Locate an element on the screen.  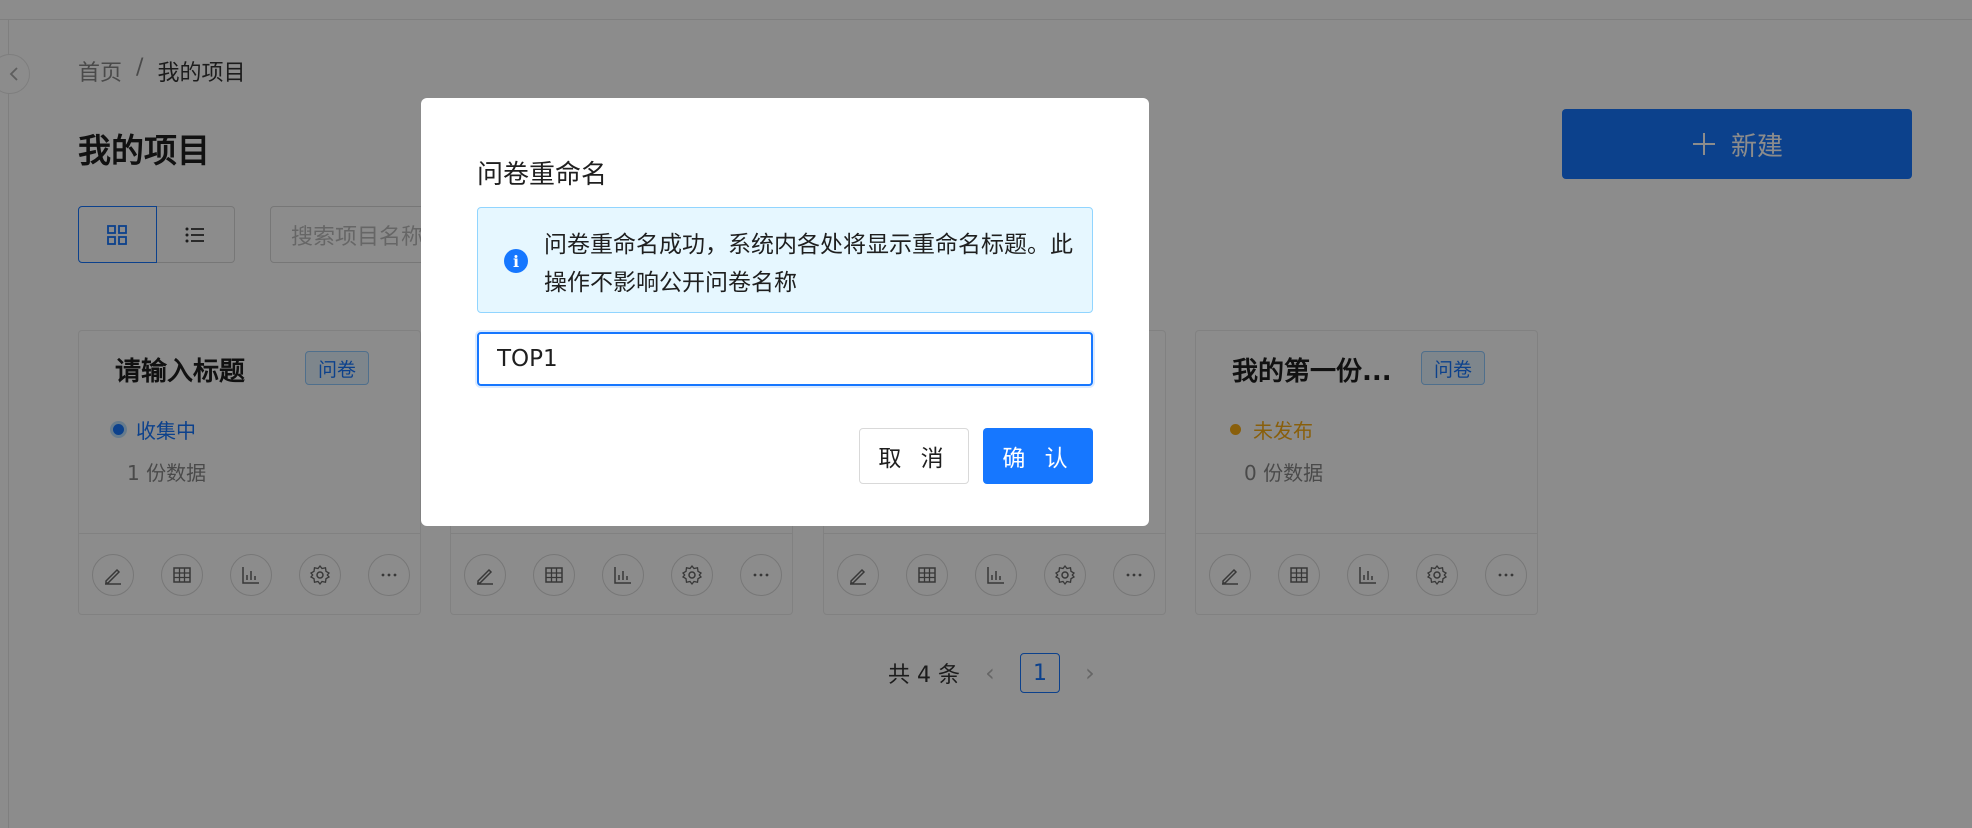
dialog-title: 问卷重命名 is located at coordinates (542, 175).